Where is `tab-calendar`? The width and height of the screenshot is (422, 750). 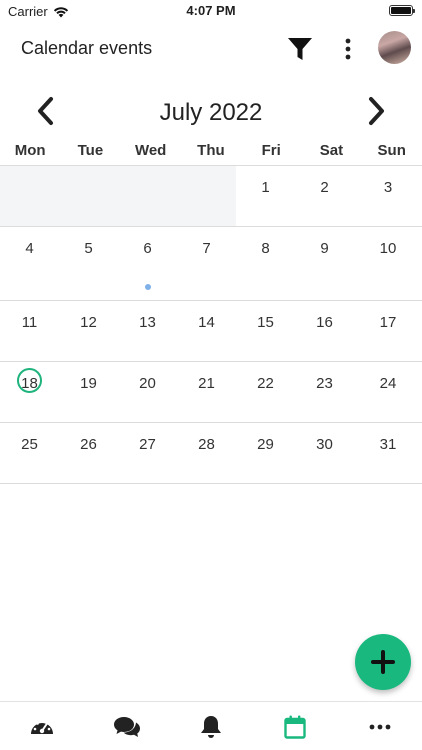
tab-calendar is located at coordinates (295, 726).